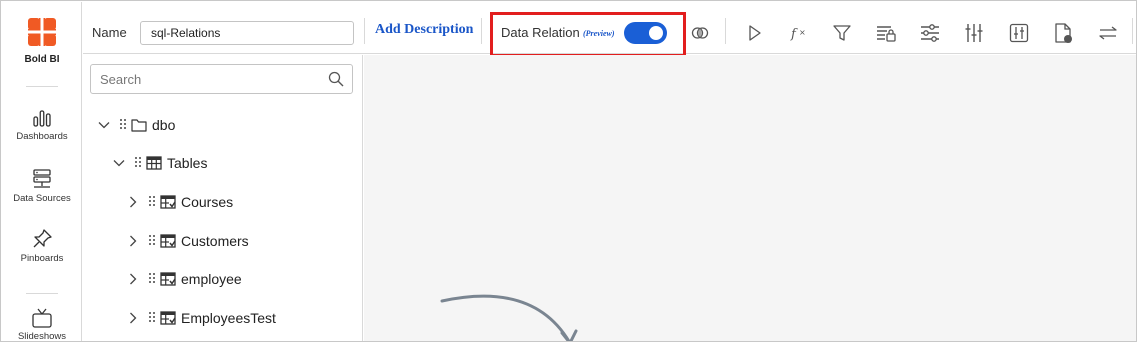  What do you see at coordinates (247, 33) in the screenshot?
I see `name-input` at bounding box center [247, 33].